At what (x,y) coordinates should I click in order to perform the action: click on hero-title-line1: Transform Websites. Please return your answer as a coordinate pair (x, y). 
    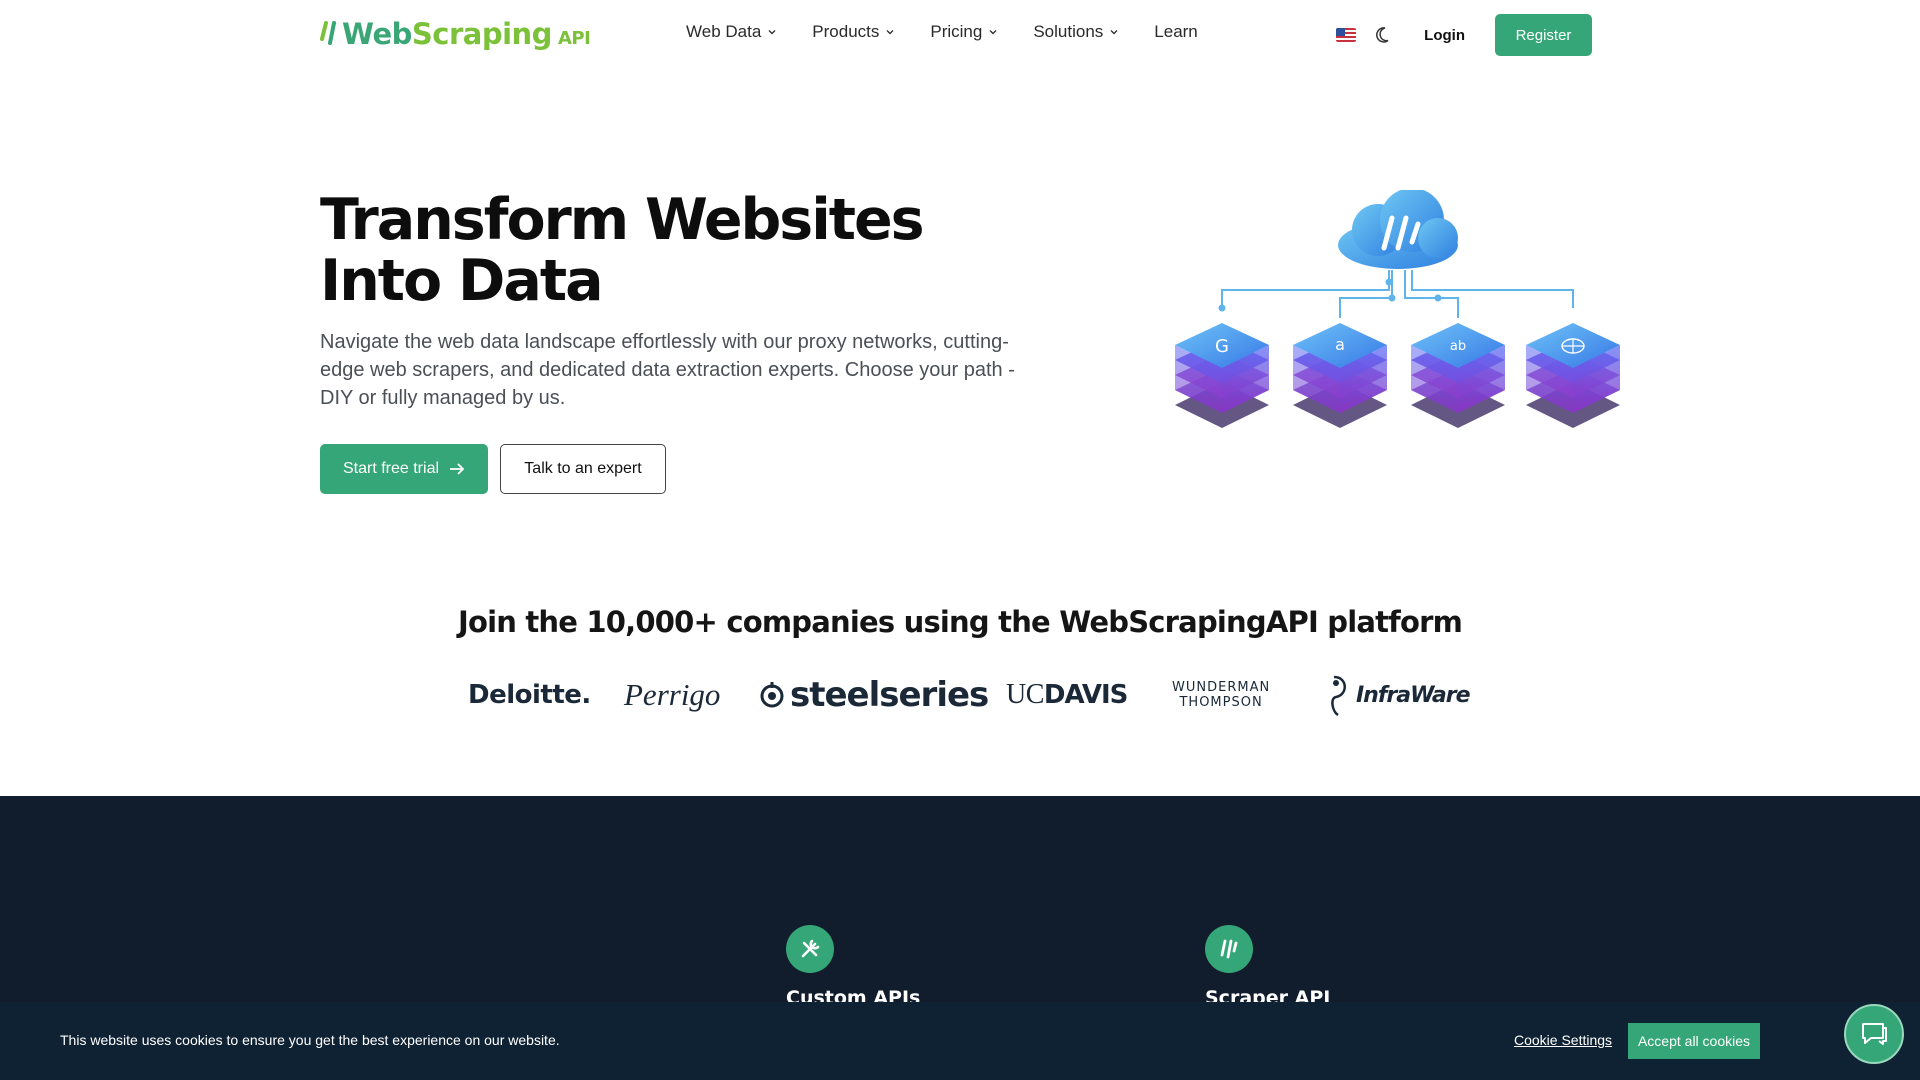
    Looking at the image, I should click on (622, 220).